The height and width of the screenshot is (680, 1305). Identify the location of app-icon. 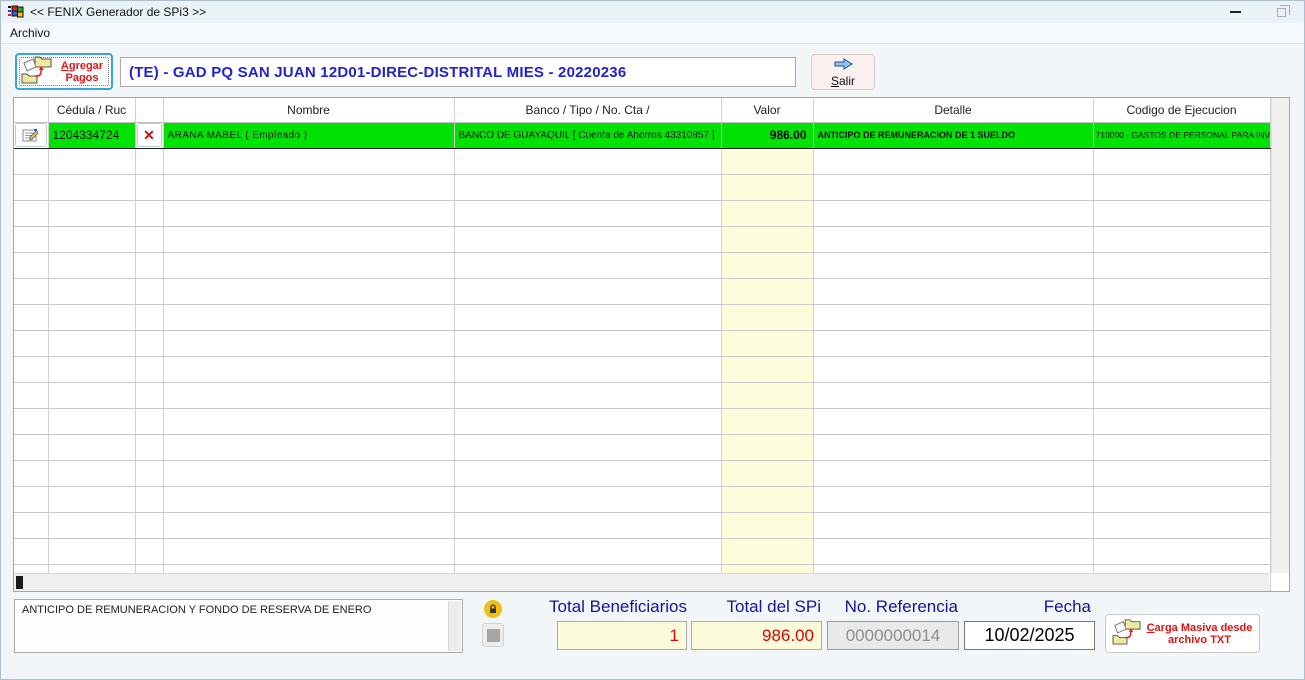
(16, 12).